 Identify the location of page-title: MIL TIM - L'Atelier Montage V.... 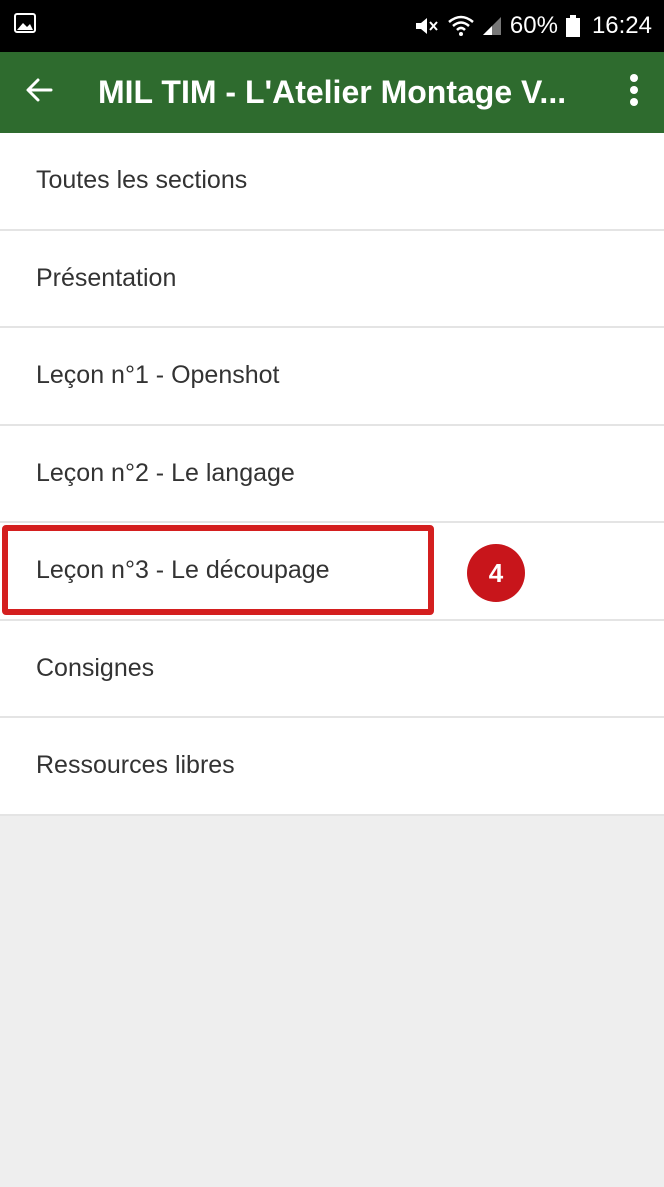
(332, 92).